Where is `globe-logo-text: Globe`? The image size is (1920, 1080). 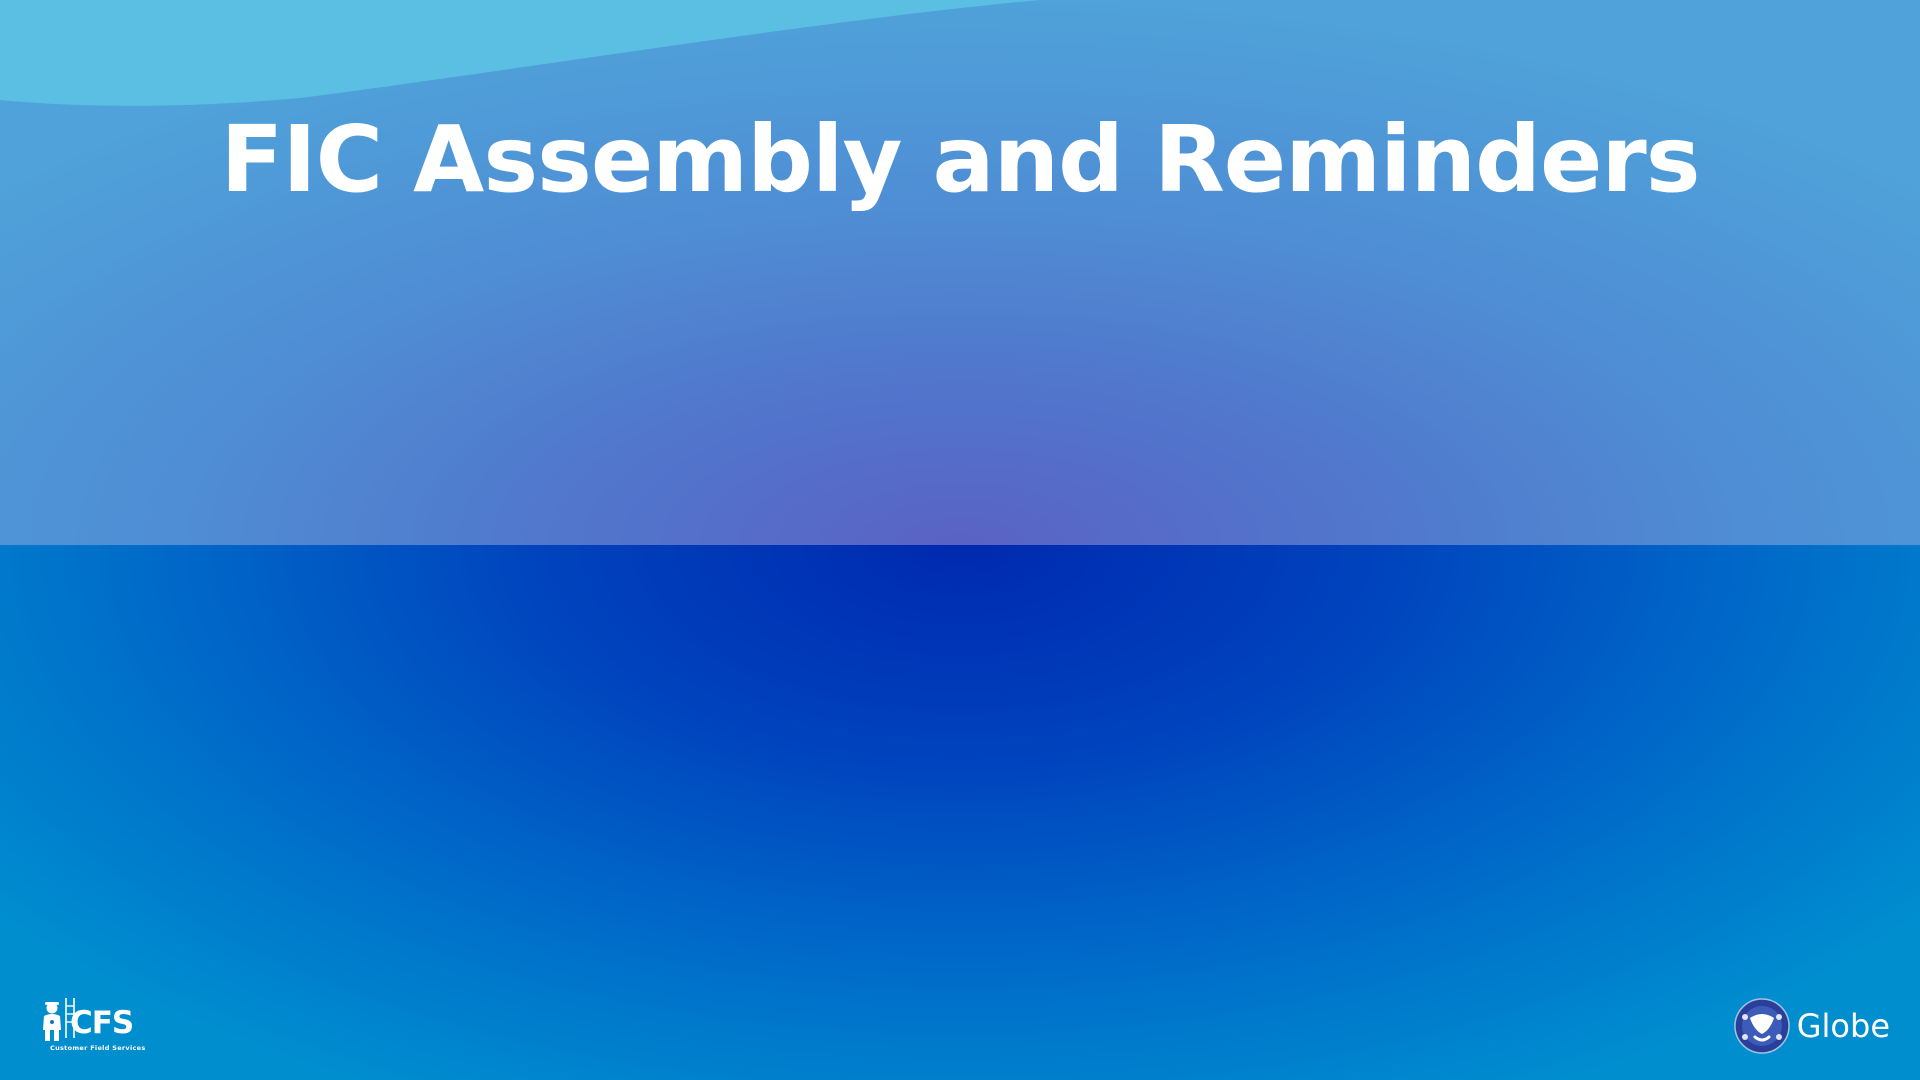
globe-logo-text: Globe is located at coordinates (1843, 1026).